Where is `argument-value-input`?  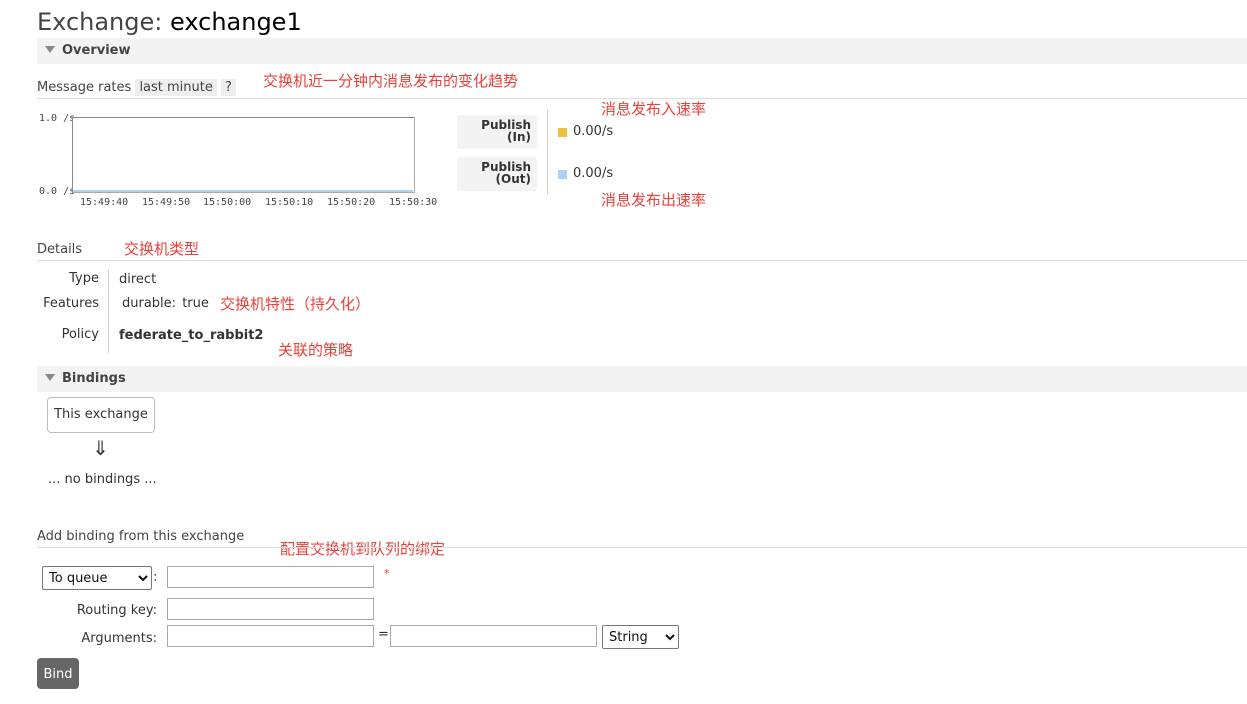
argument-value-input is located at coordinates (493, 636).